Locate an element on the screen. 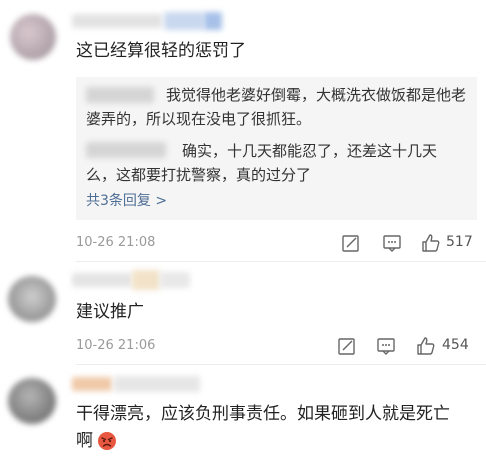 The image size is (486, 458). comment-text: 啊 is located at coordinates (84, 441).